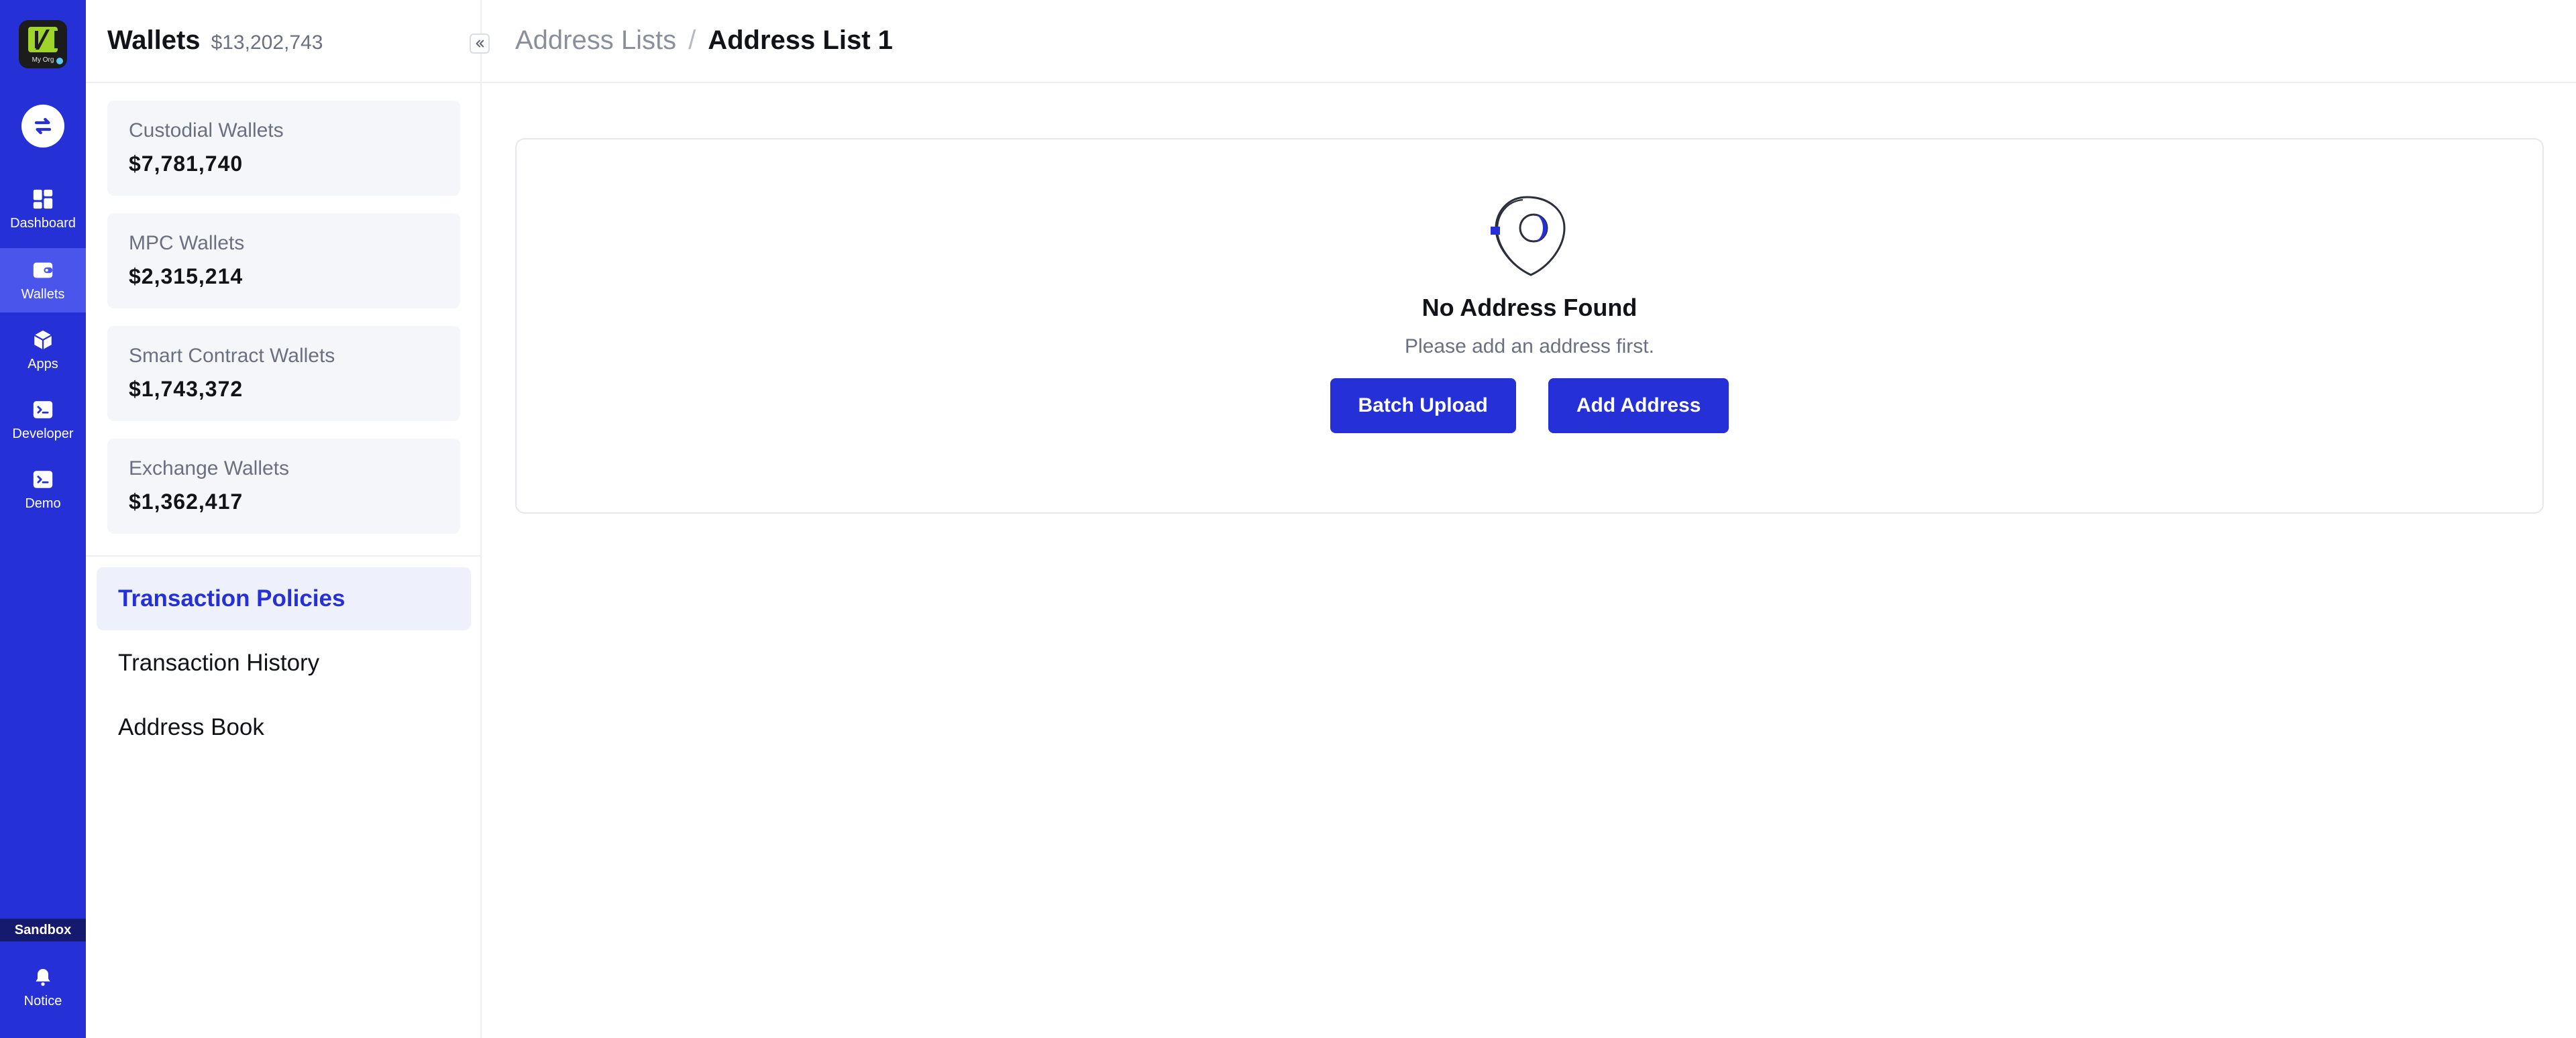 This screenshot has height=1038, width=2576. I want to click on sidebar-title: Wallets, so click(154, 40).